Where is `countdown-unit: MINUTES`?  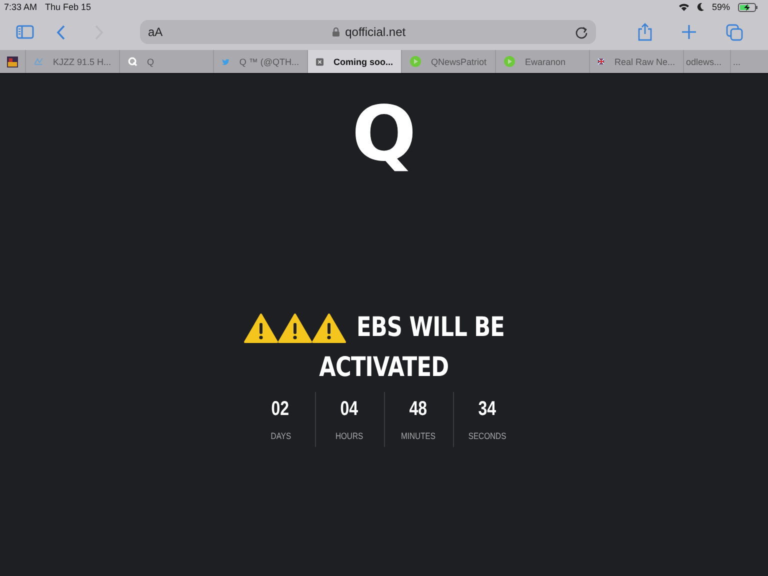
countdown-unit: MINUTES is located at coordinates (418, 436).